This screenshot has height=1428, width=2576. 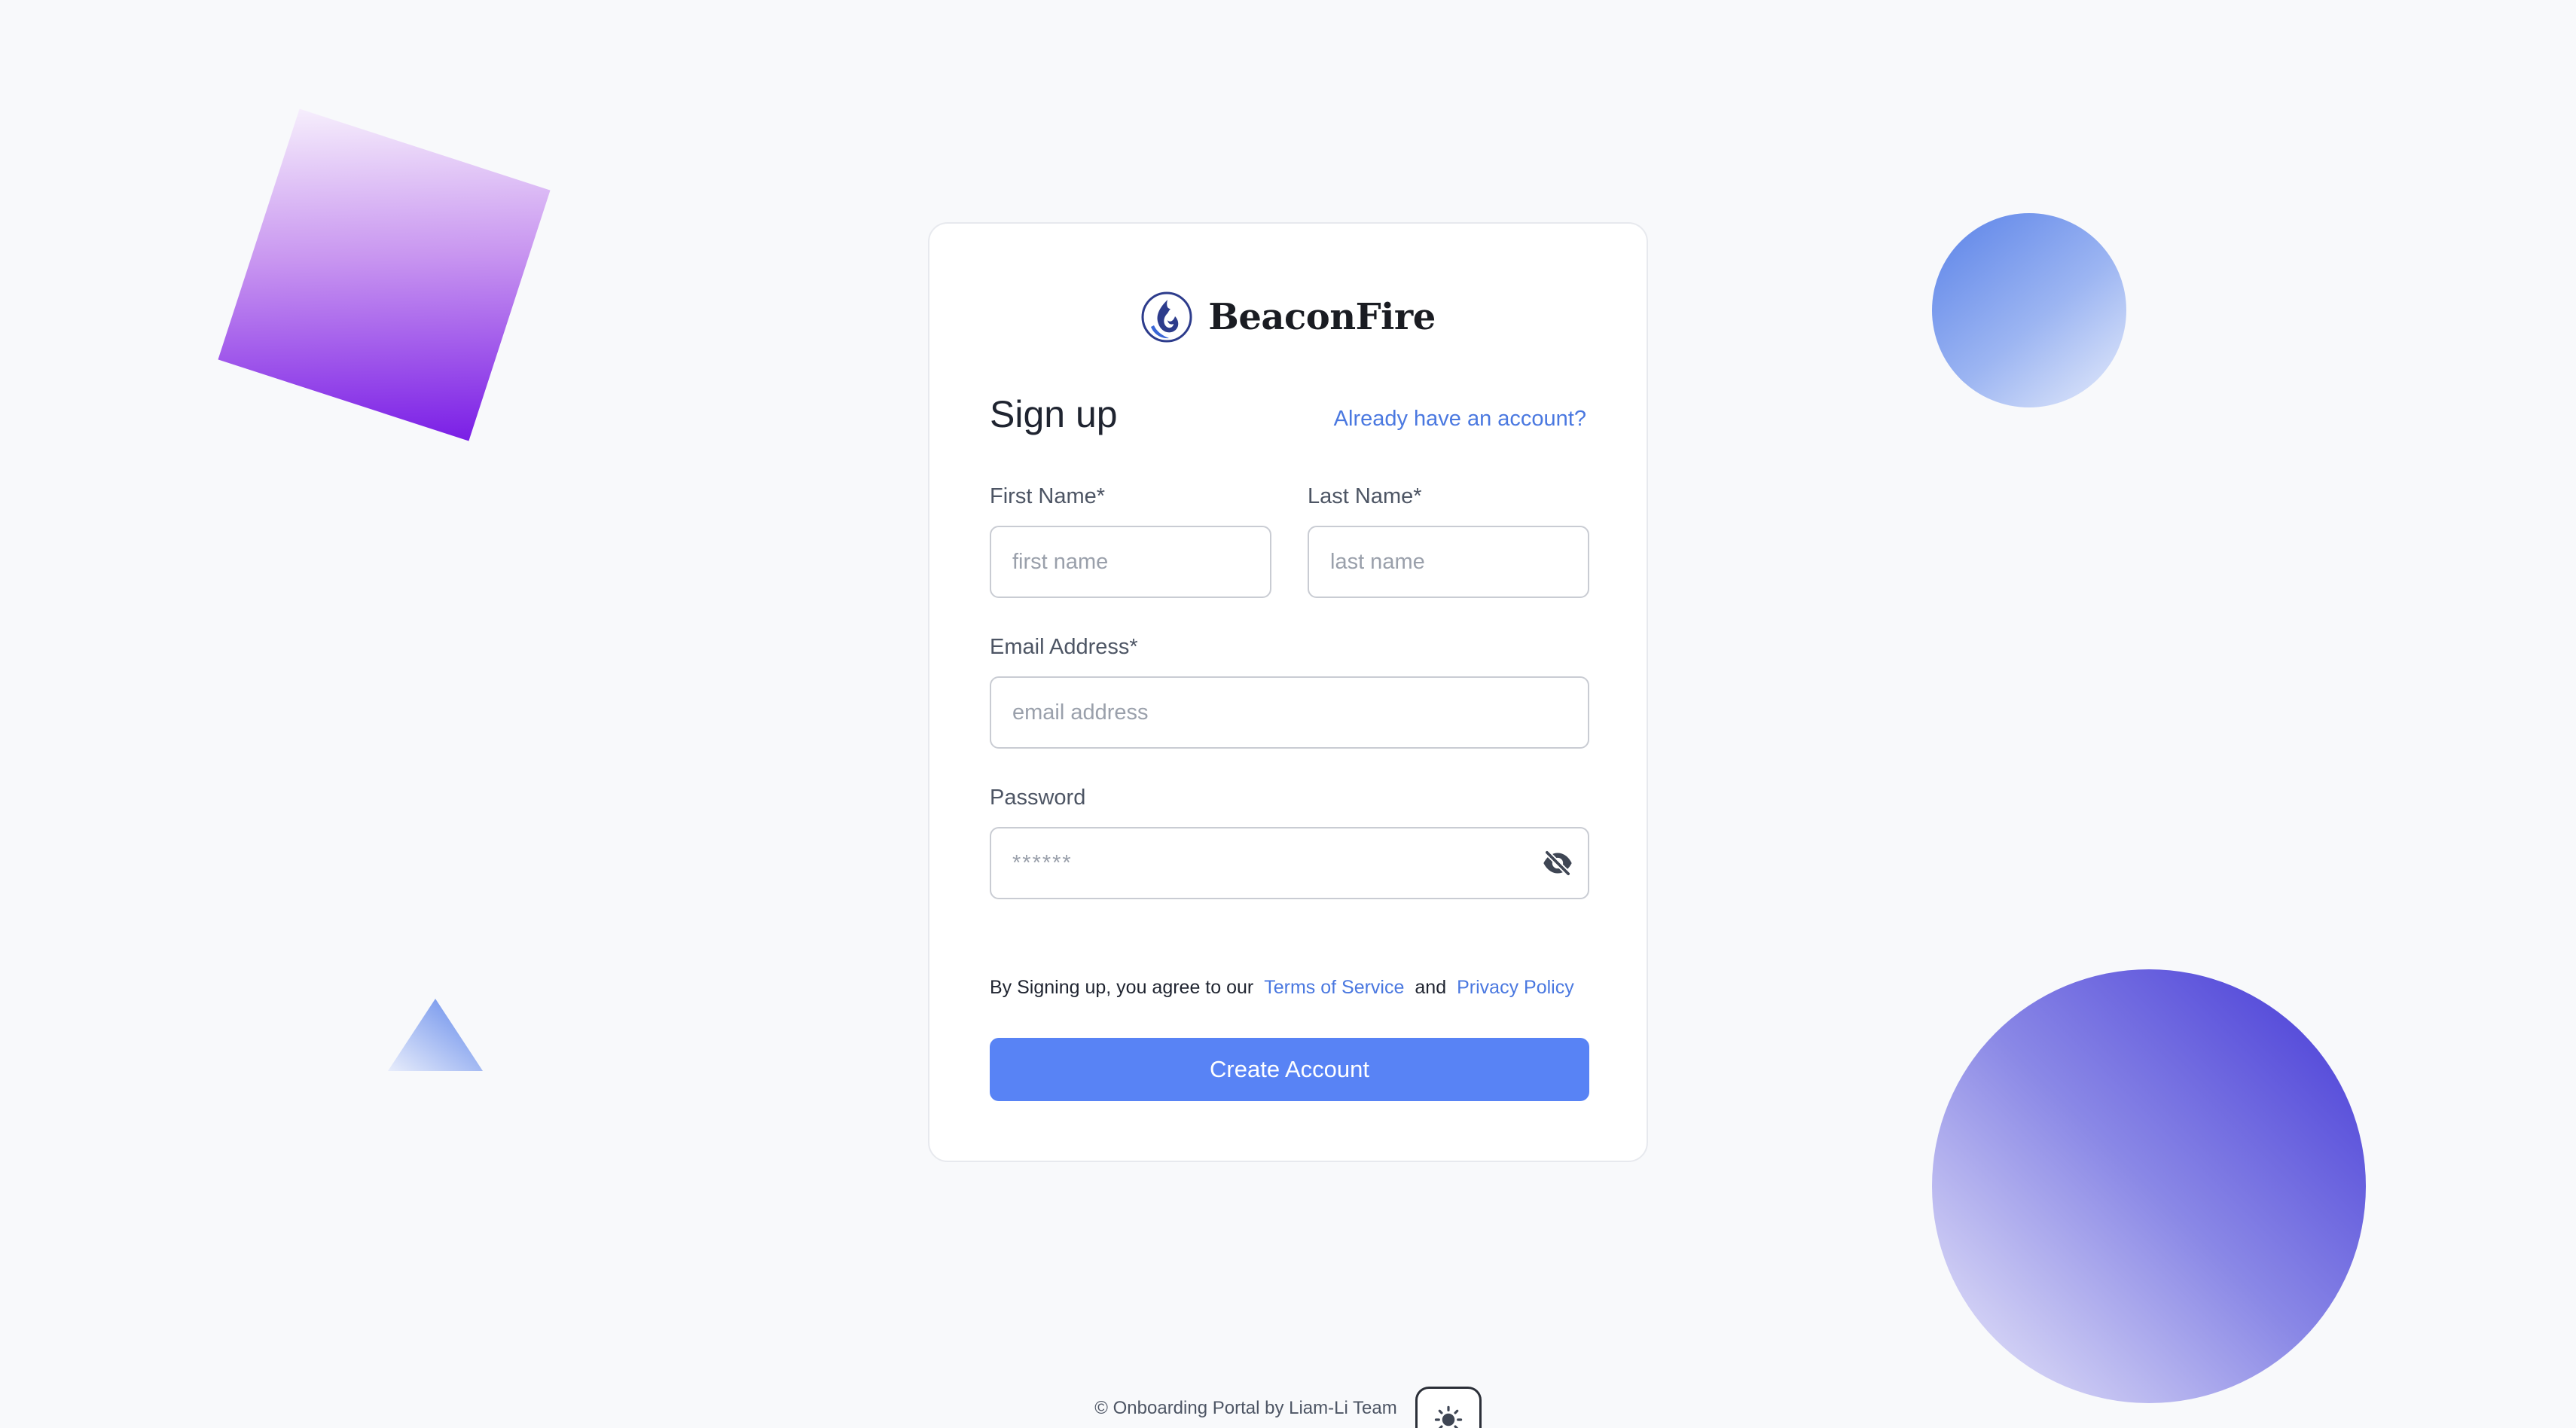 I want to click on create-account-button: Create Account, so click(x=1290, y=1069).